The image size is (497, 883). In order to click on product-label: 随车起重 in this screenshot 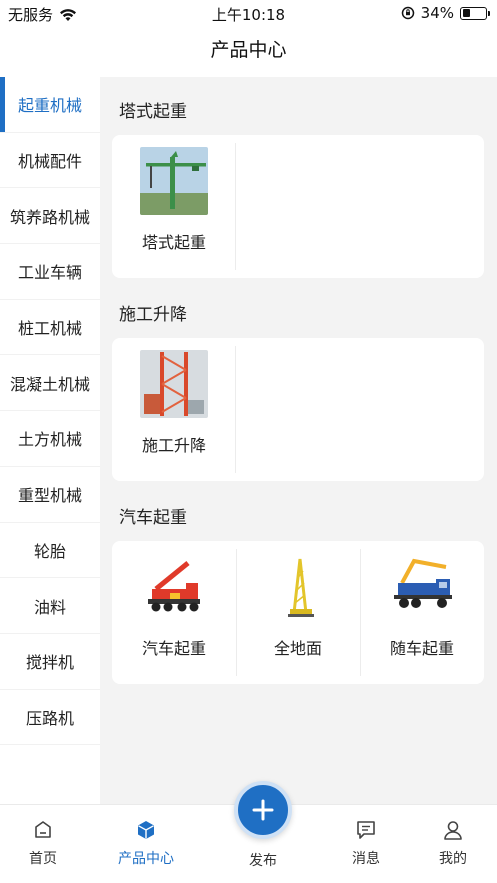, I will do `click(421, 648)`.